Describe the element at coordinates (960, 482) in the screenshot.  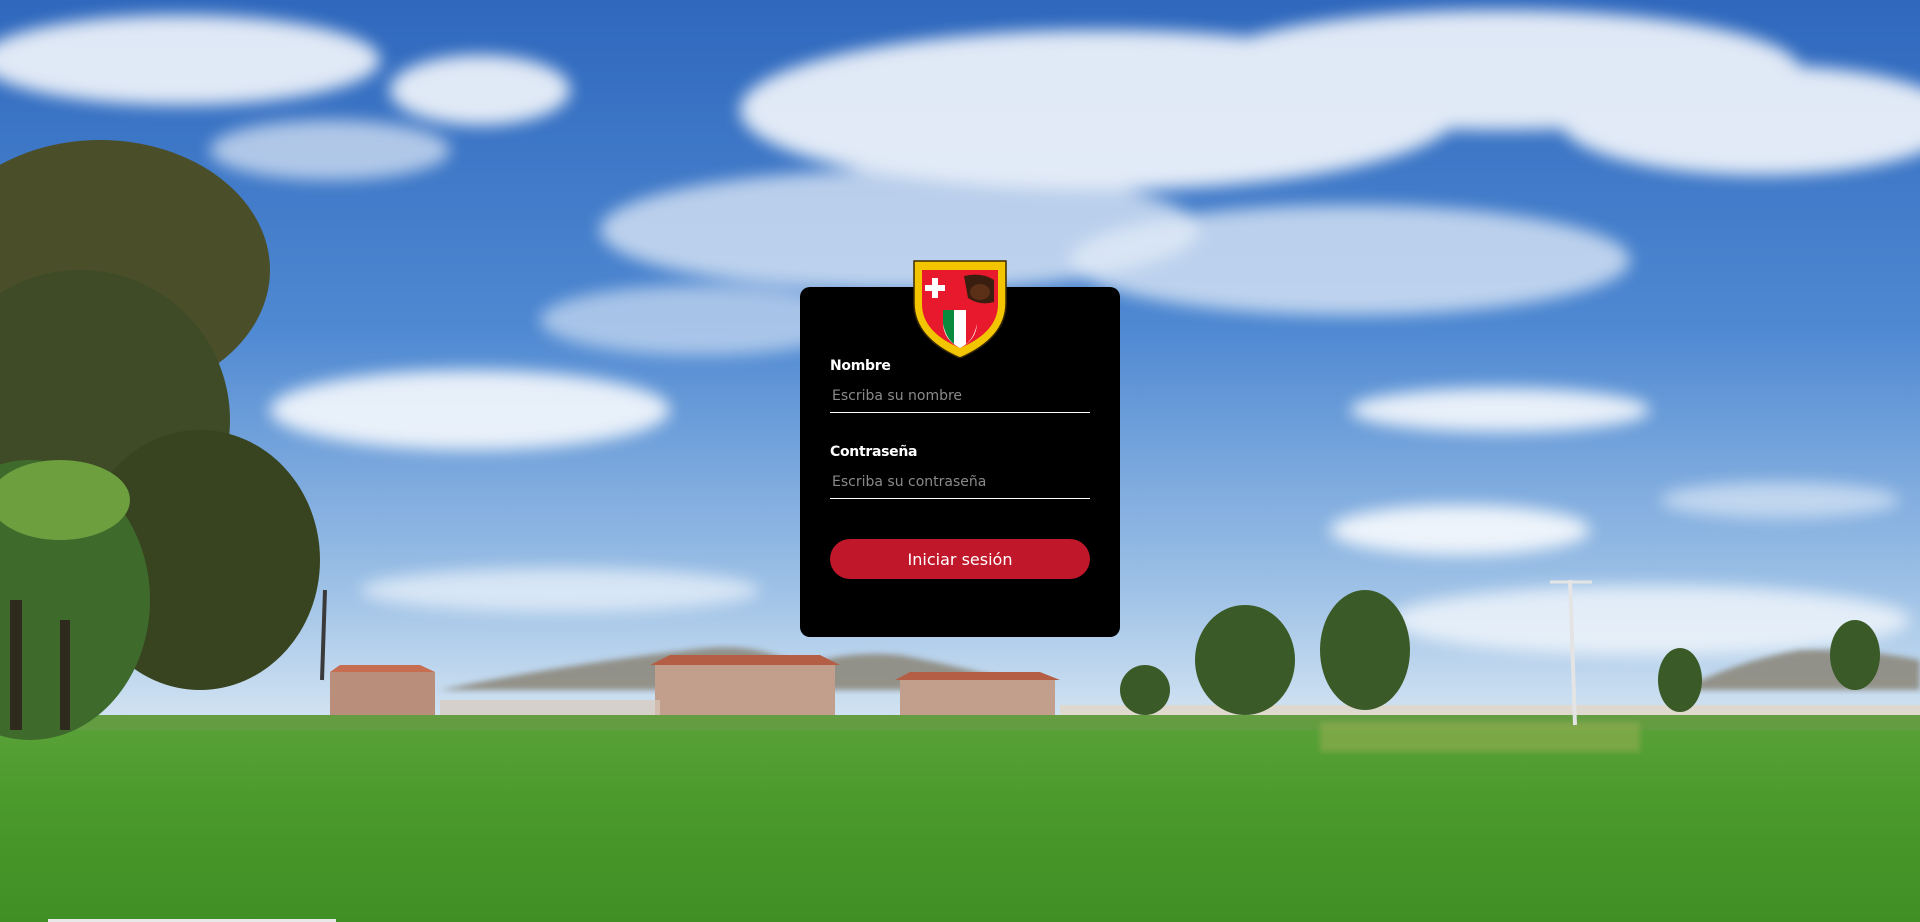
I see `password-input` at that location.